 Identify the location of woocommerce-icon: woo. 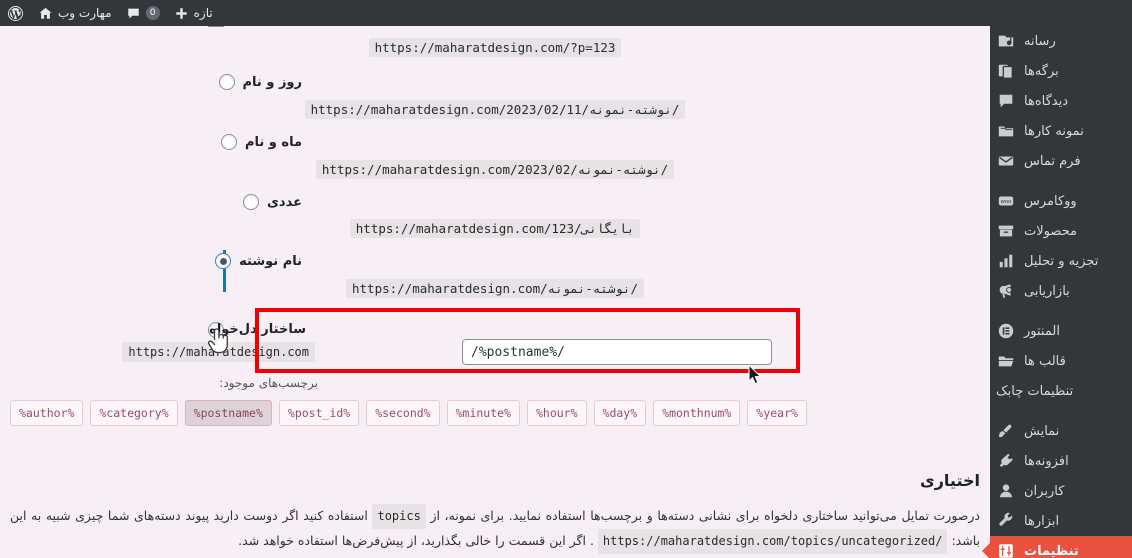
(1006, 201).